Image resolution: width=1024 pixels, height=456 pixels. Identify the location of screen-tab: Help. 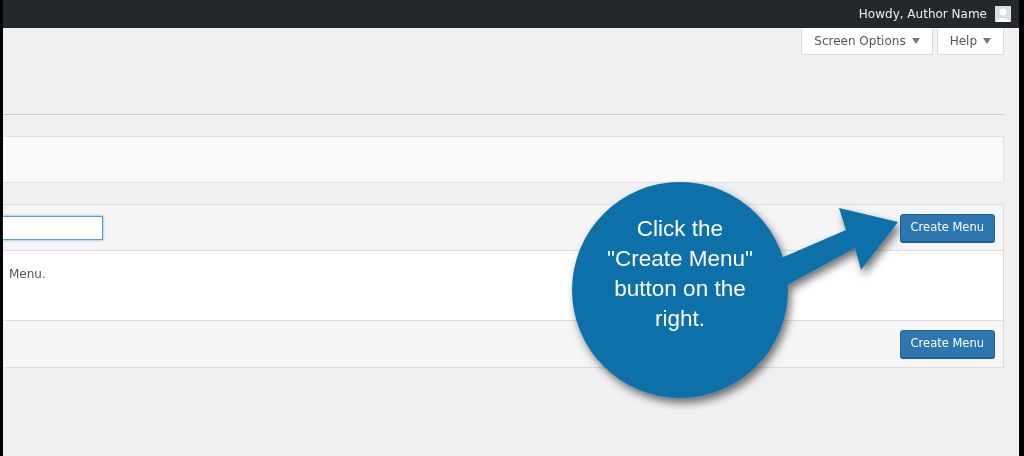
(970, 41).